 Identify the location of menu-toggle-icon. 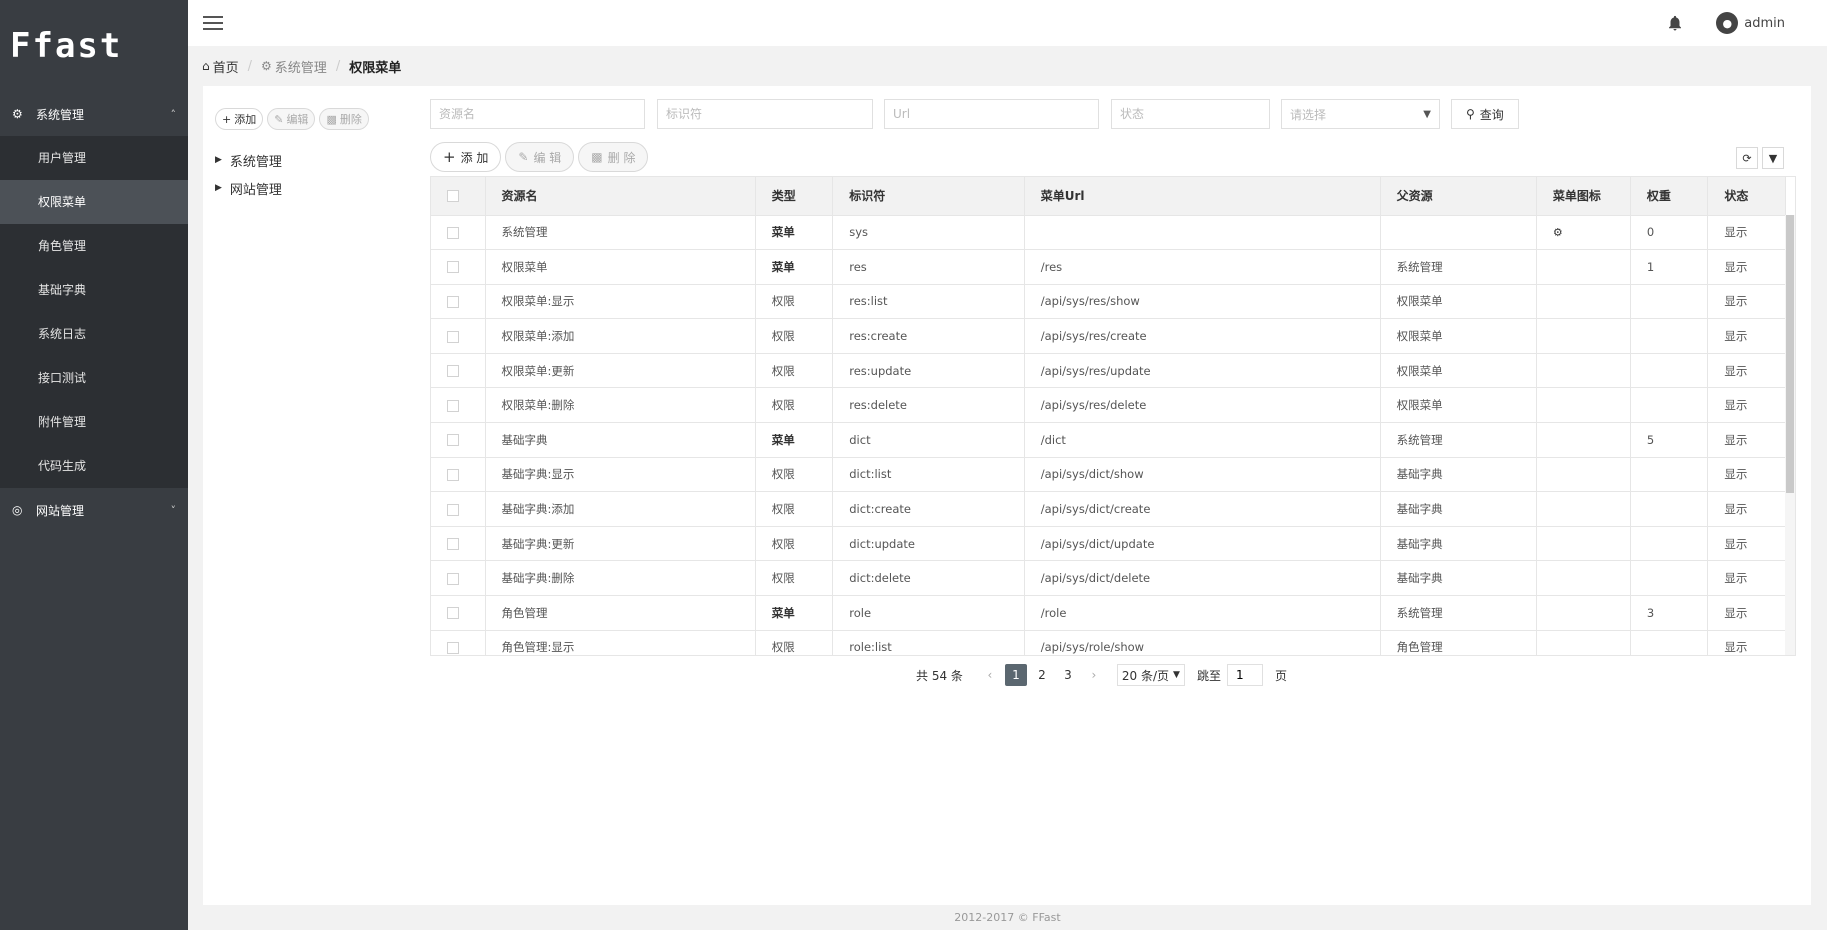
(213, 23).